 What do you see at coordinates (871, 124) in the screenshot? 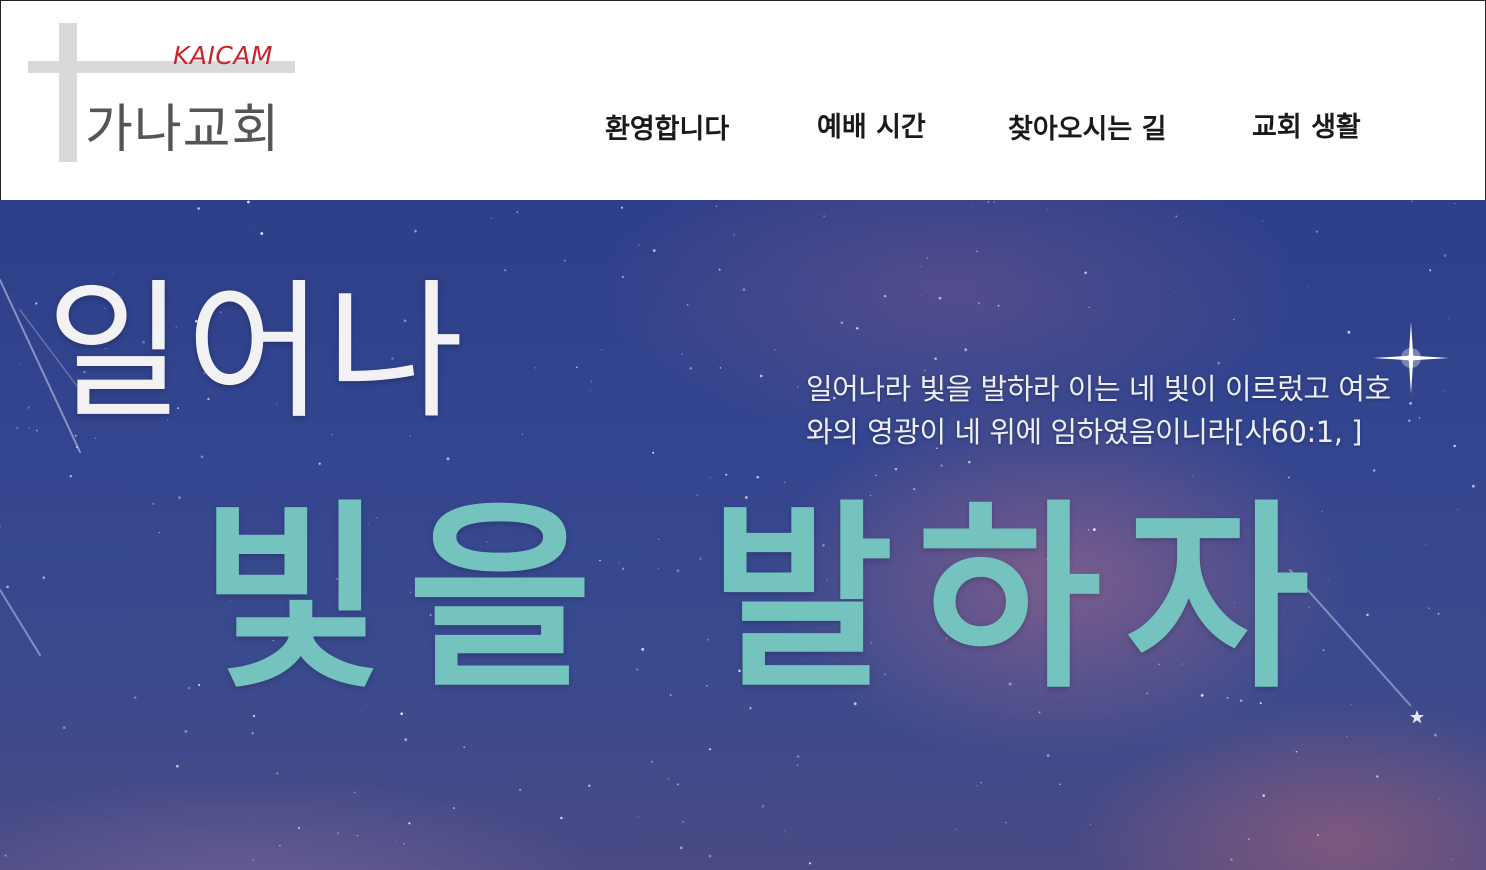
I see `nav-item-worship-times: 예배 시간` at bounding box center [871, 124].